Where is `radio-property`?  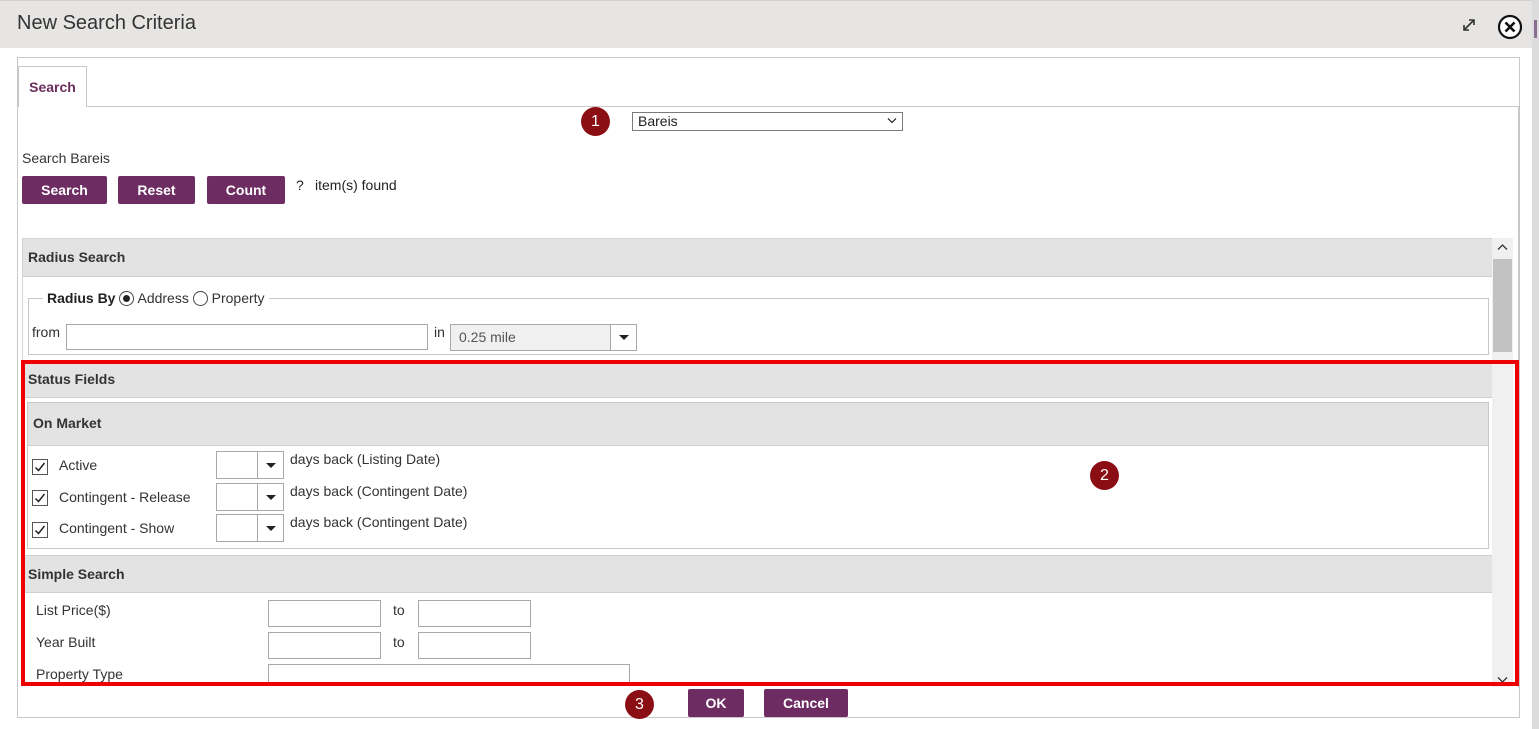
radio-property is located at coordinates (200, 298).